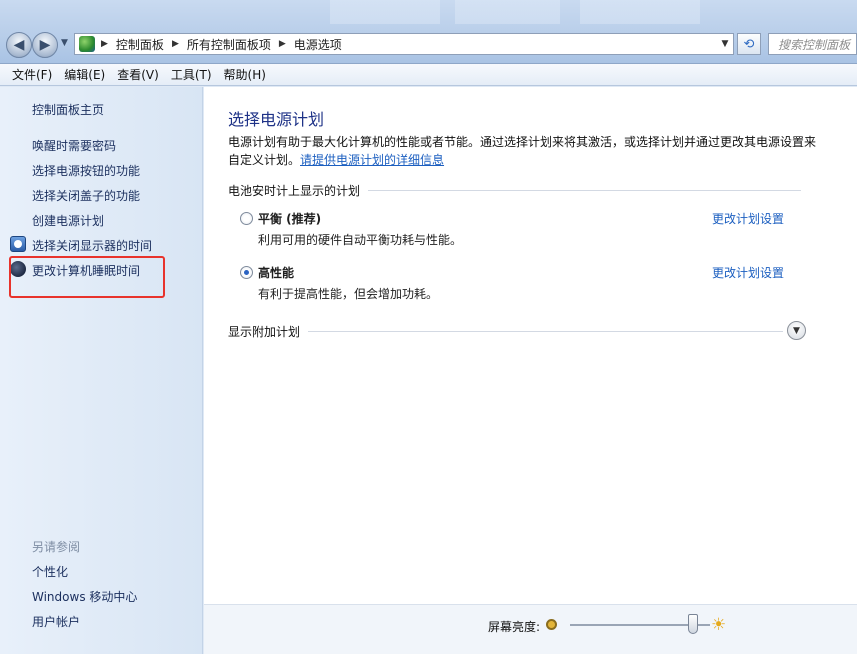 This screenshot has width=857, height=654. I want to click on page-title: 选择电源计划, so click(276, 119).